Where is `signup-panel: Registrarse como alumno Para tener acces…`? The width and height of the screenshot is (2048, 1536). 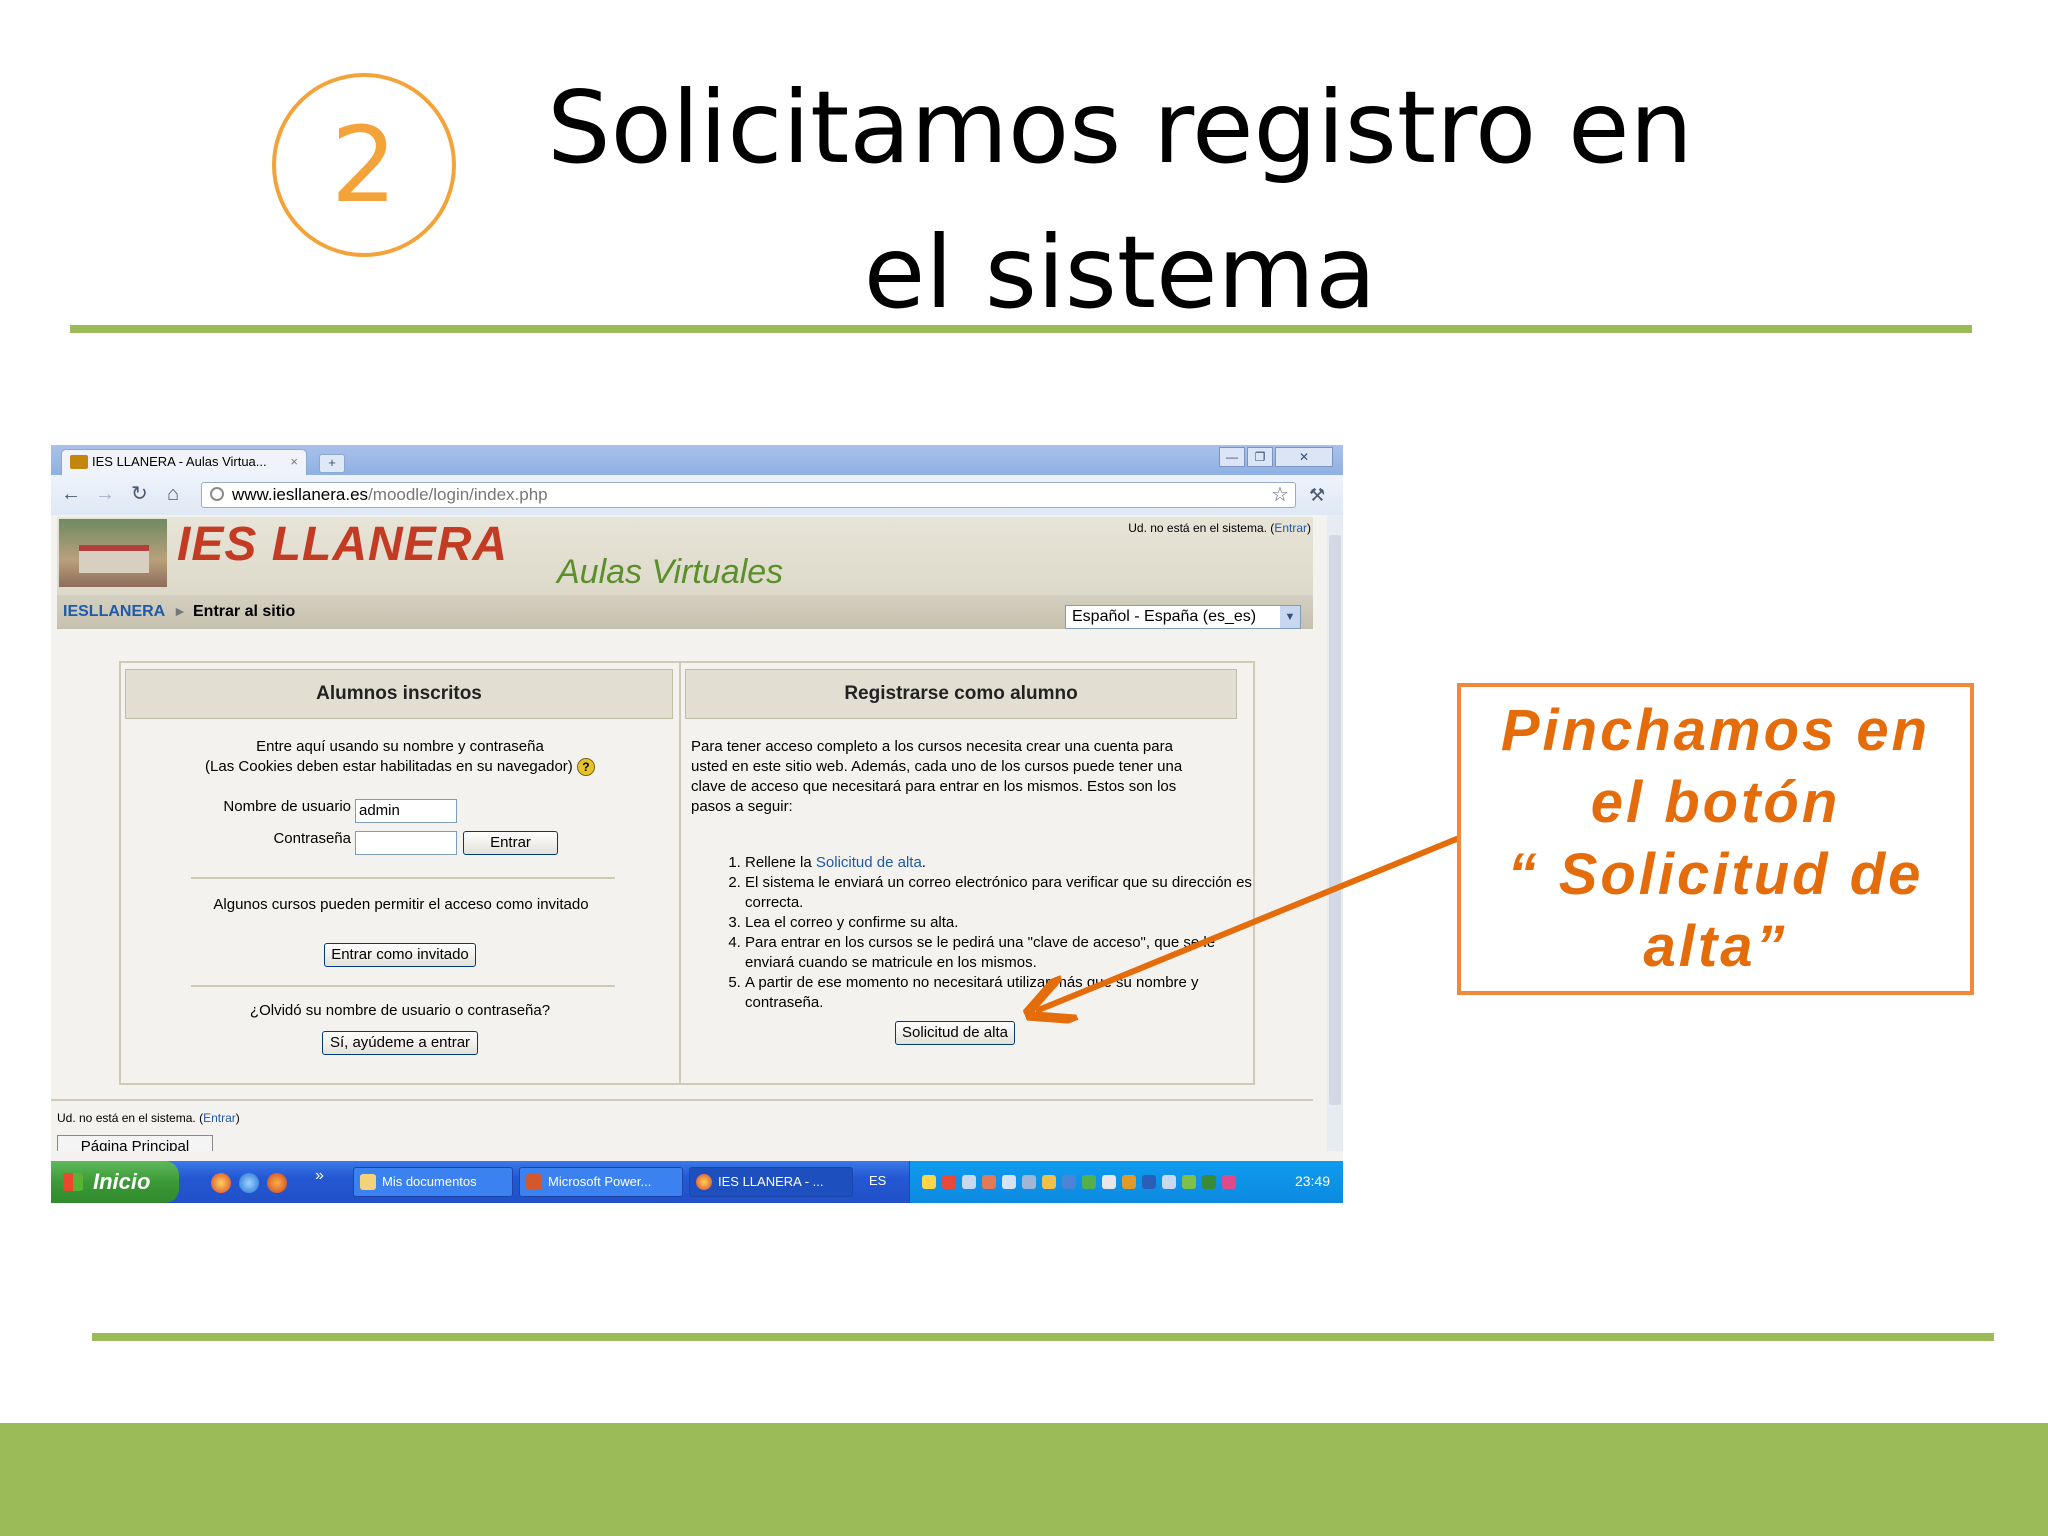
signup-panel: Registrarse como alumno Para tener acces… is located at coordinates (967, 873).